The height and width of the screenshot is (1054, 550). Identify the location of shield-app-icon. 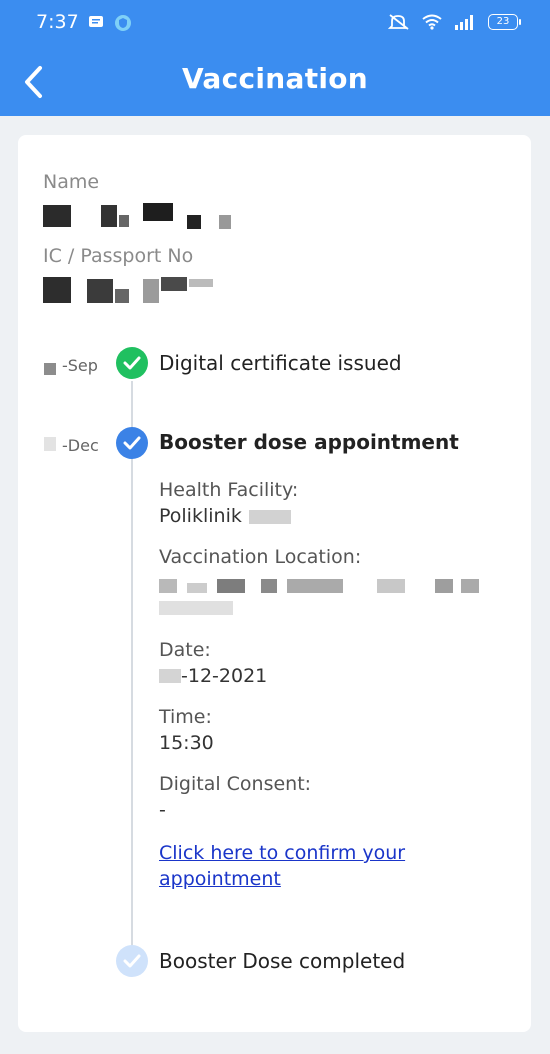
(123, 23).